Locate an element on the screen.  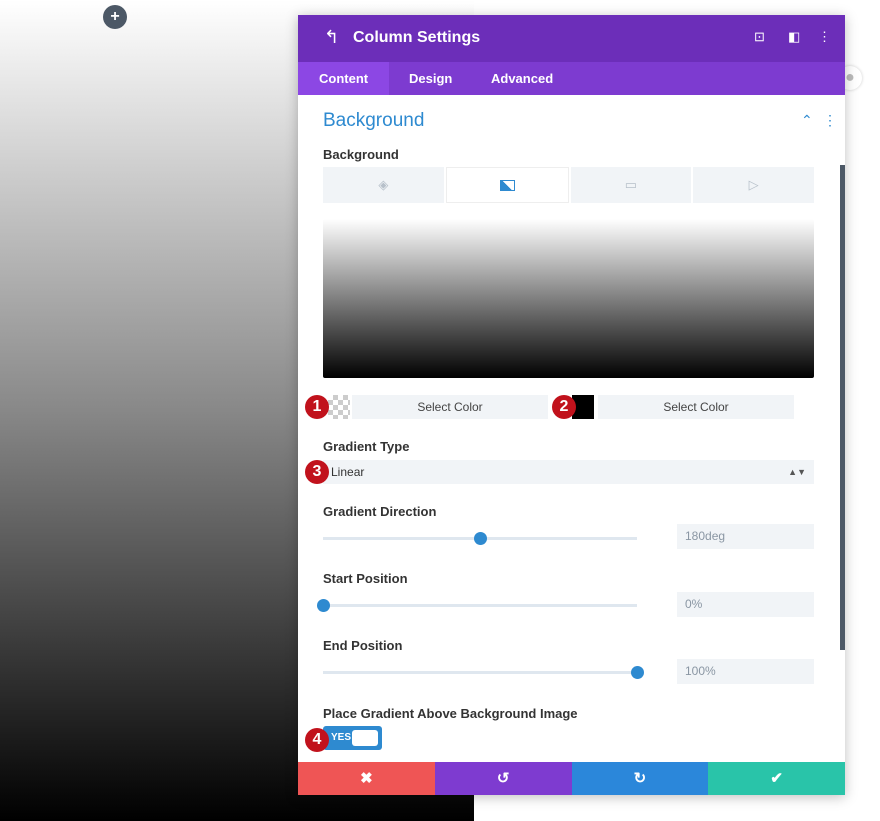
annotation-badge-1: 1 is located at coordinates (317, 407).